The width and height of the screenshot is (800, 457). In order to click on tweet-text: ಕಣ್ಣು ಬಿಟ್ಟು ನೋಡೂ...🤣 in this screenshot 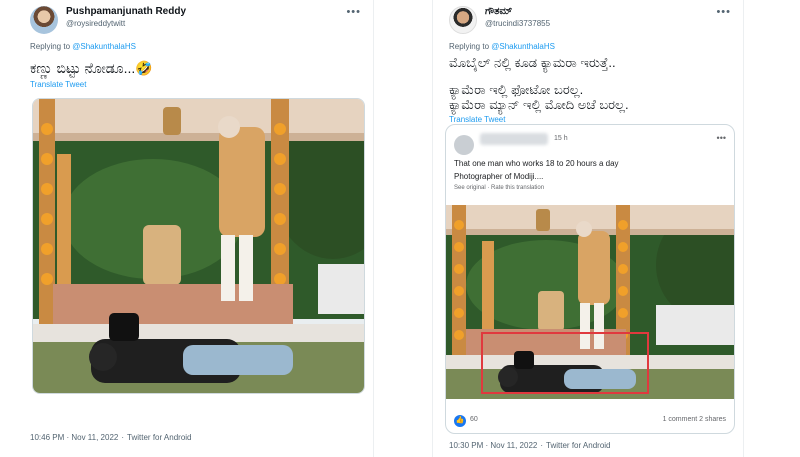, I will do `click(91, 68)`.